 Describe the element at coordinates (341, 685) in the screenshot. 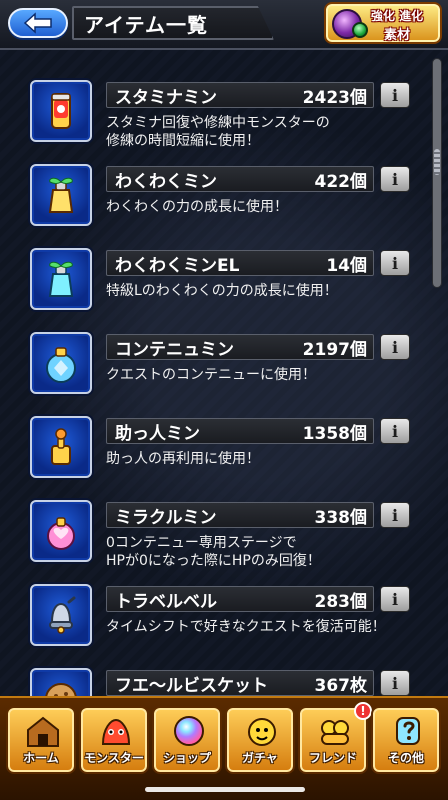

I see `item-count: 367枚` at that location.